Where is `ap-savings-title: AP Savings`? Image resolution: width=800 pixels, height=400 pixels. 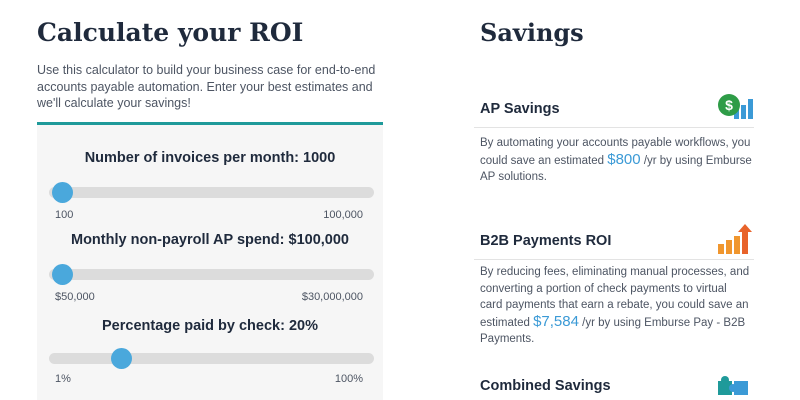
ap-savings-title: AP Savings is located at coordinates (520, 109).